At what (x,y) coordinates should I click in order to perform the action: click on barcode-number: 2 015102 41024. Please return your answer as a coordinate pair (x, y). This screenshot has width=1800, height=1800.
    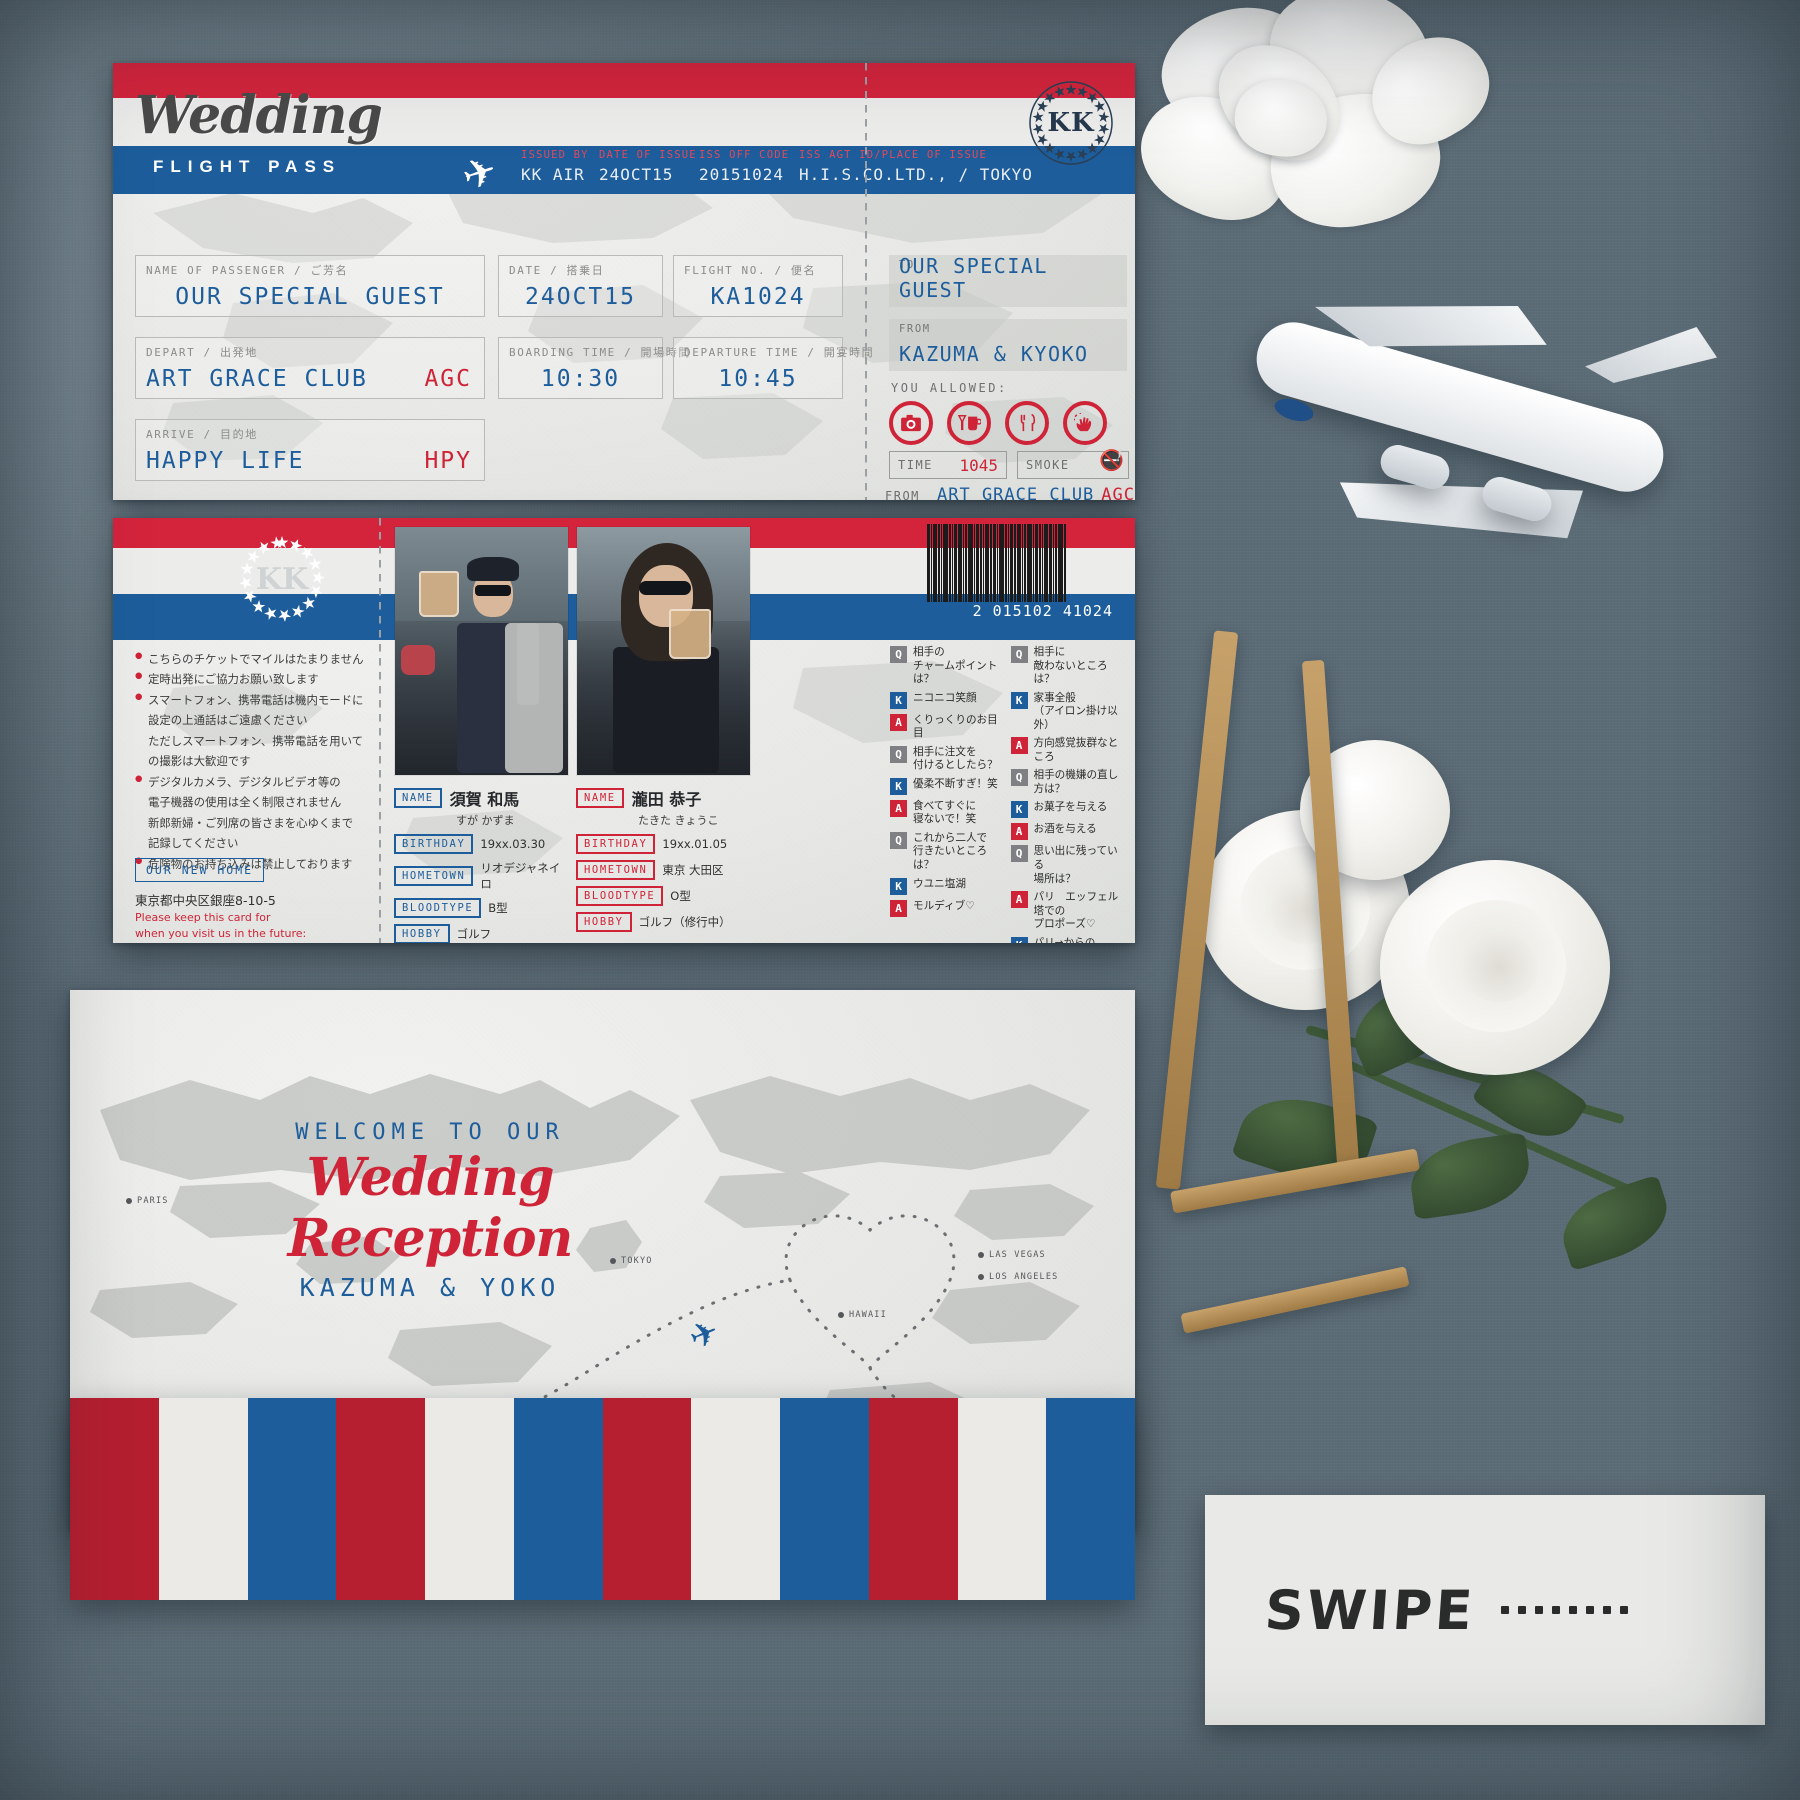
    Looking at the image, I should click on (1042, 611).